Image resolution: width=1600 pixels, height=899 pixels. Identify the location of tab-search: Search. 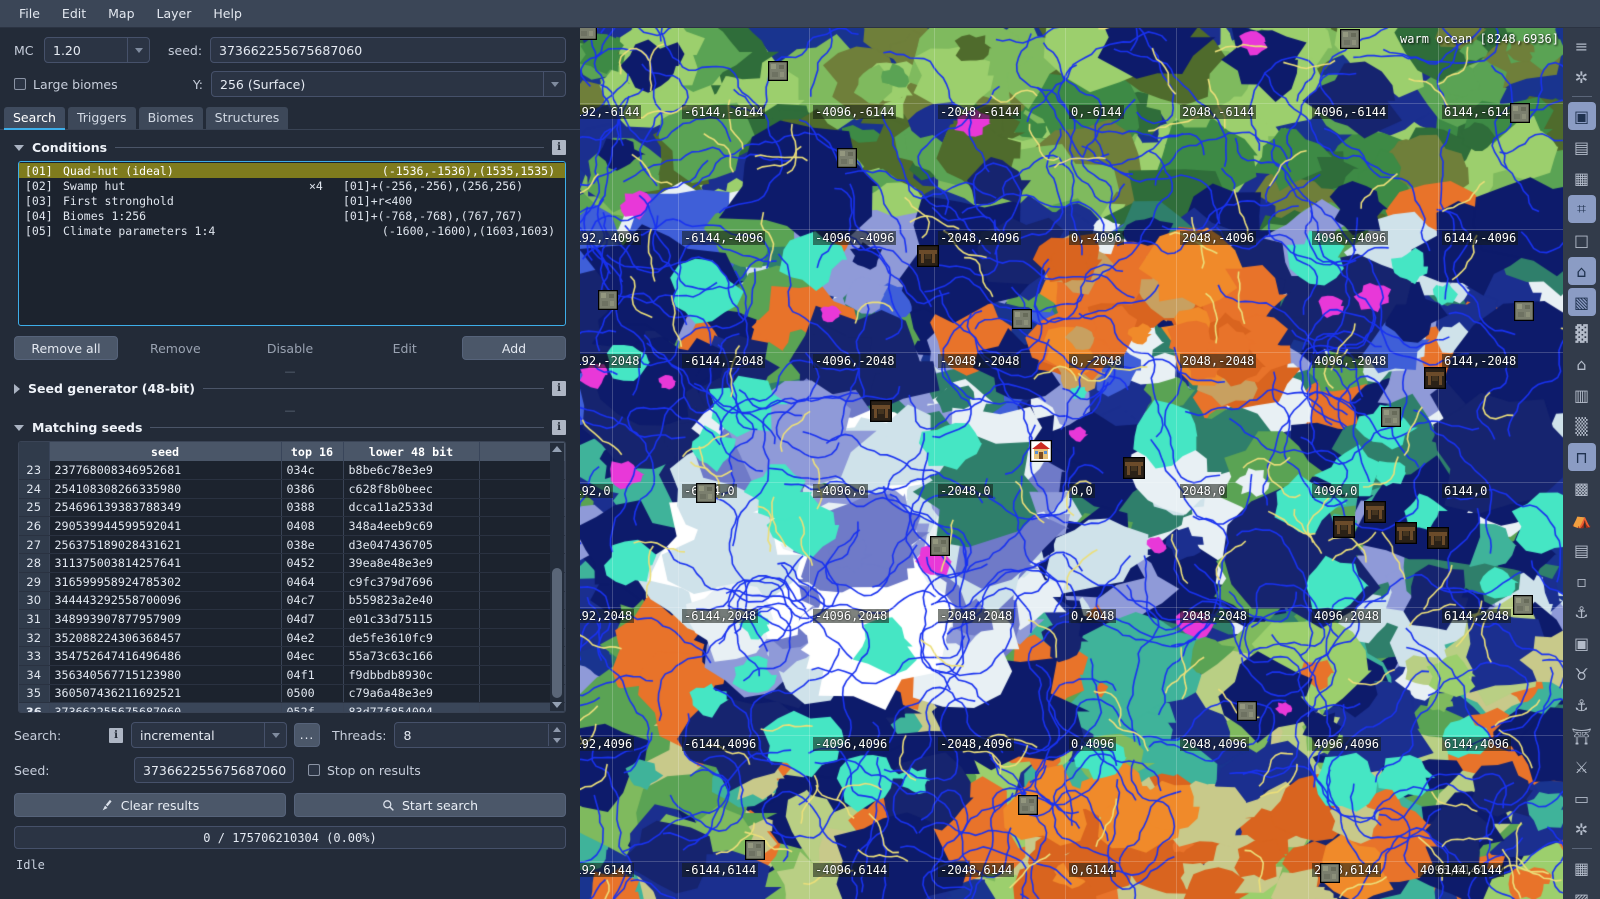
(34, 118).